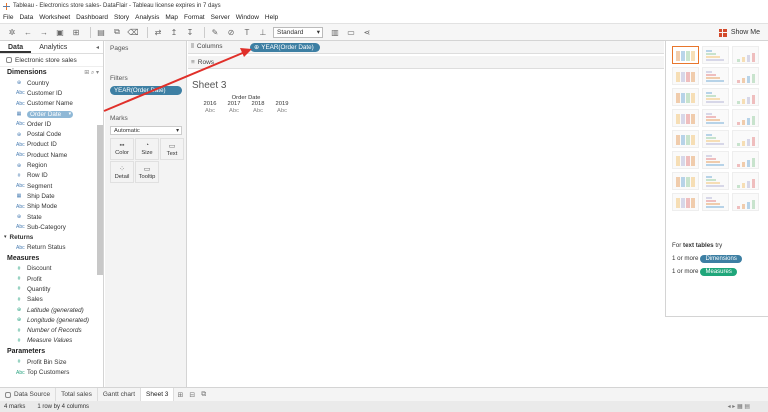 This screenshot has width=768, height=412. What do you see at coordinates (122, 172) in the screenshot?
I see `detail-button: ⁘ Detail` at bounding box center [122, 172].